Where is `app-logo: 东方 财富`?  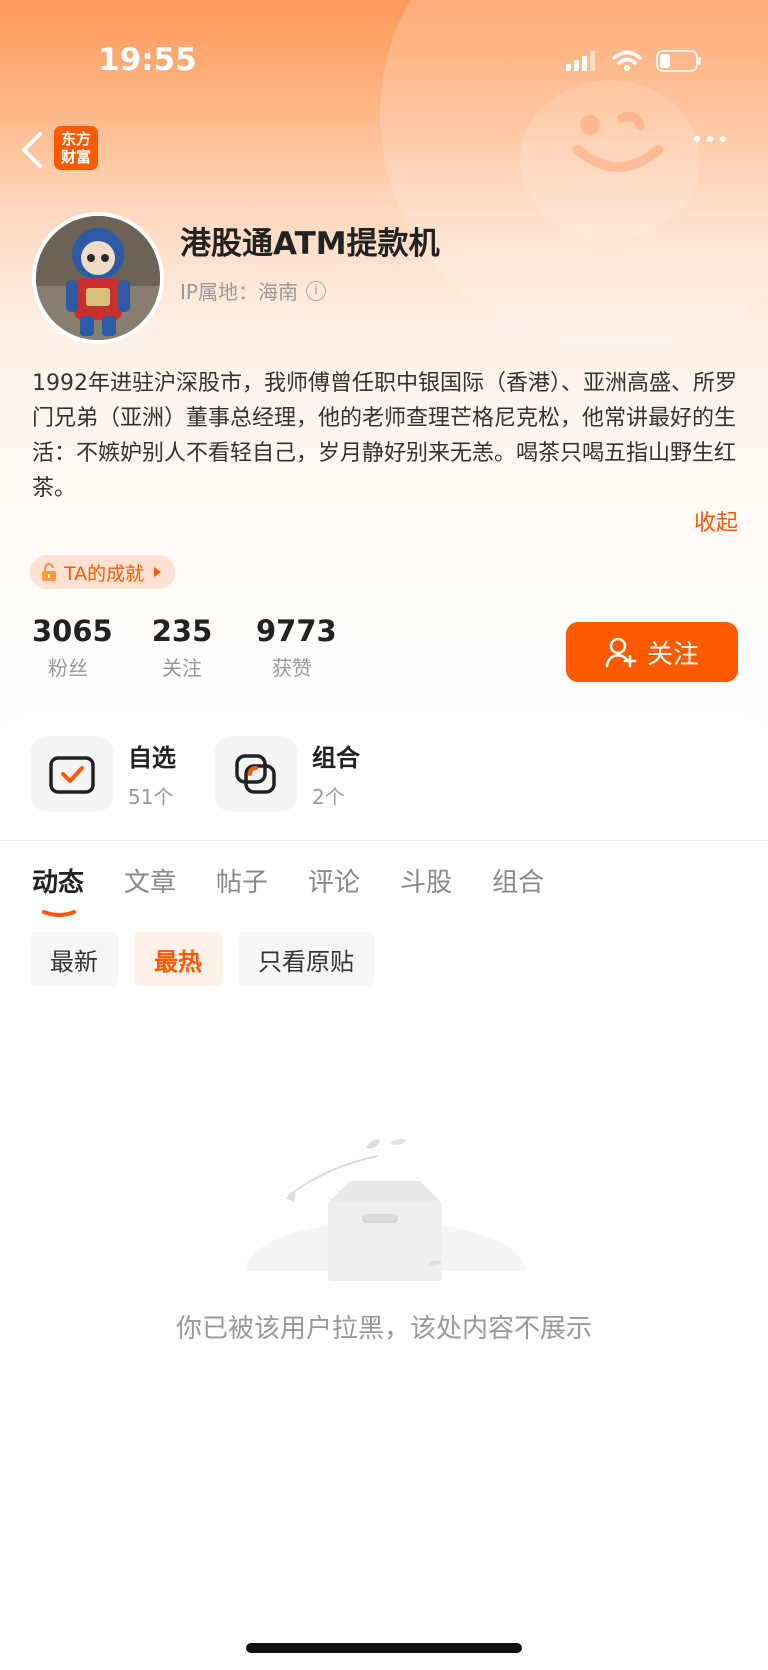
app-logo: 东方 财富 is located at coordinates (76, 148).